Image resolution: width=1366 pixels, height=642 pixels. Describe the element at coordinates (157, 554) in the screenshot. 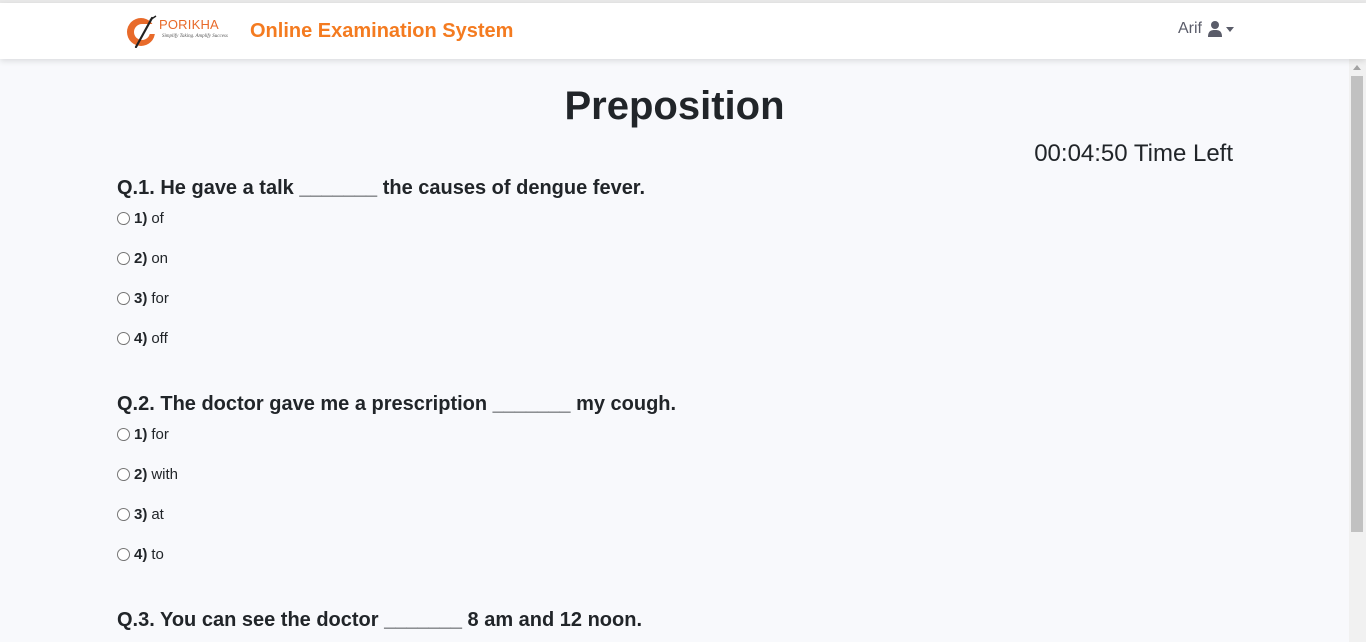

I see `option-label: to` at that location.